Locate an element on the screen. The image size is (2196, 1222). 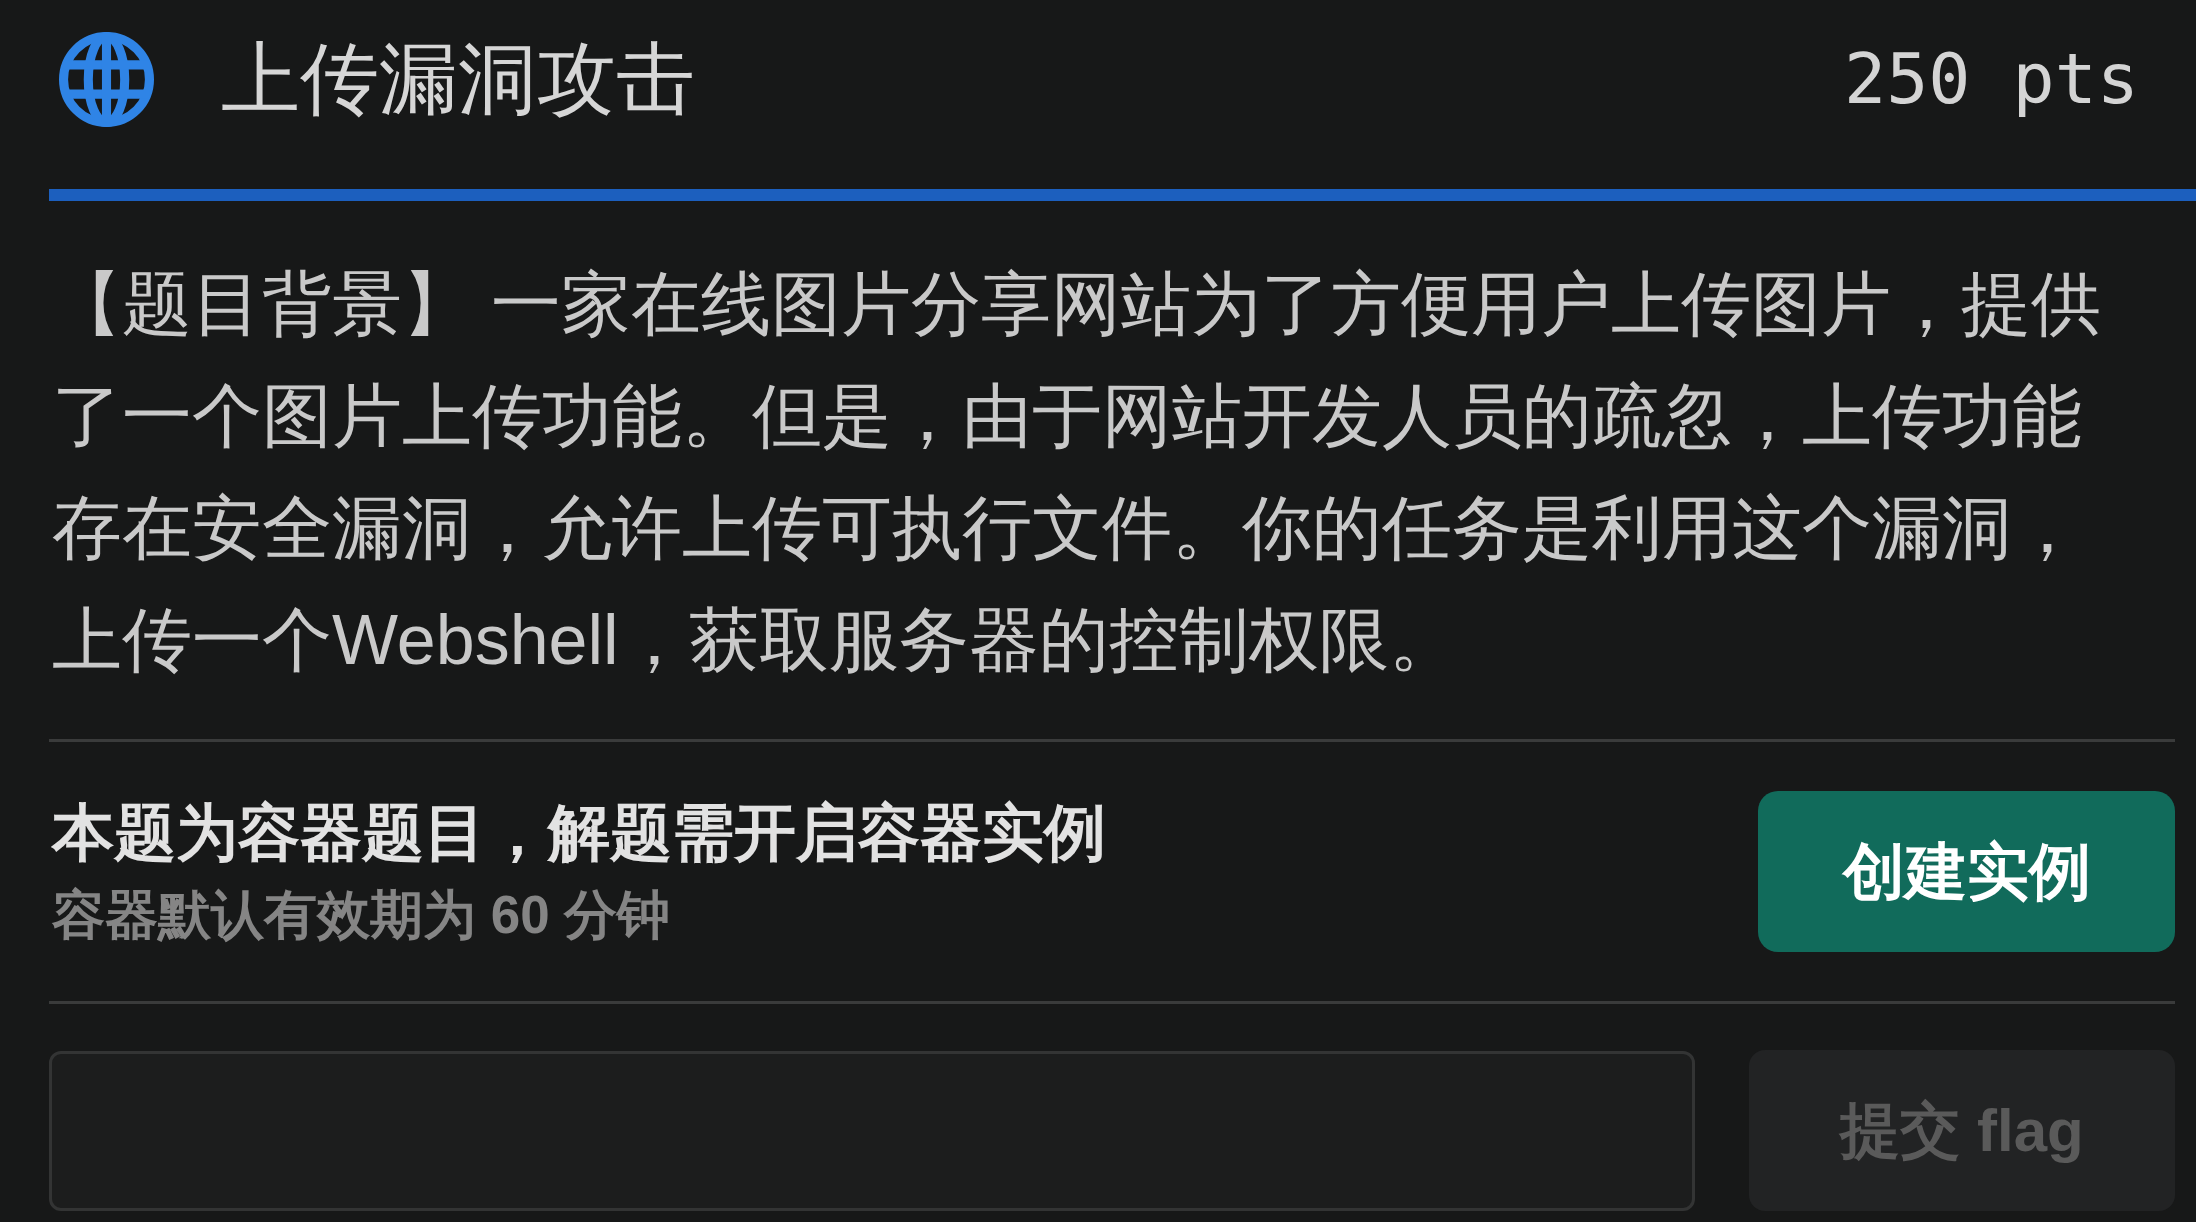
points-value: 250 pts is located at coordinates (1991, 79).